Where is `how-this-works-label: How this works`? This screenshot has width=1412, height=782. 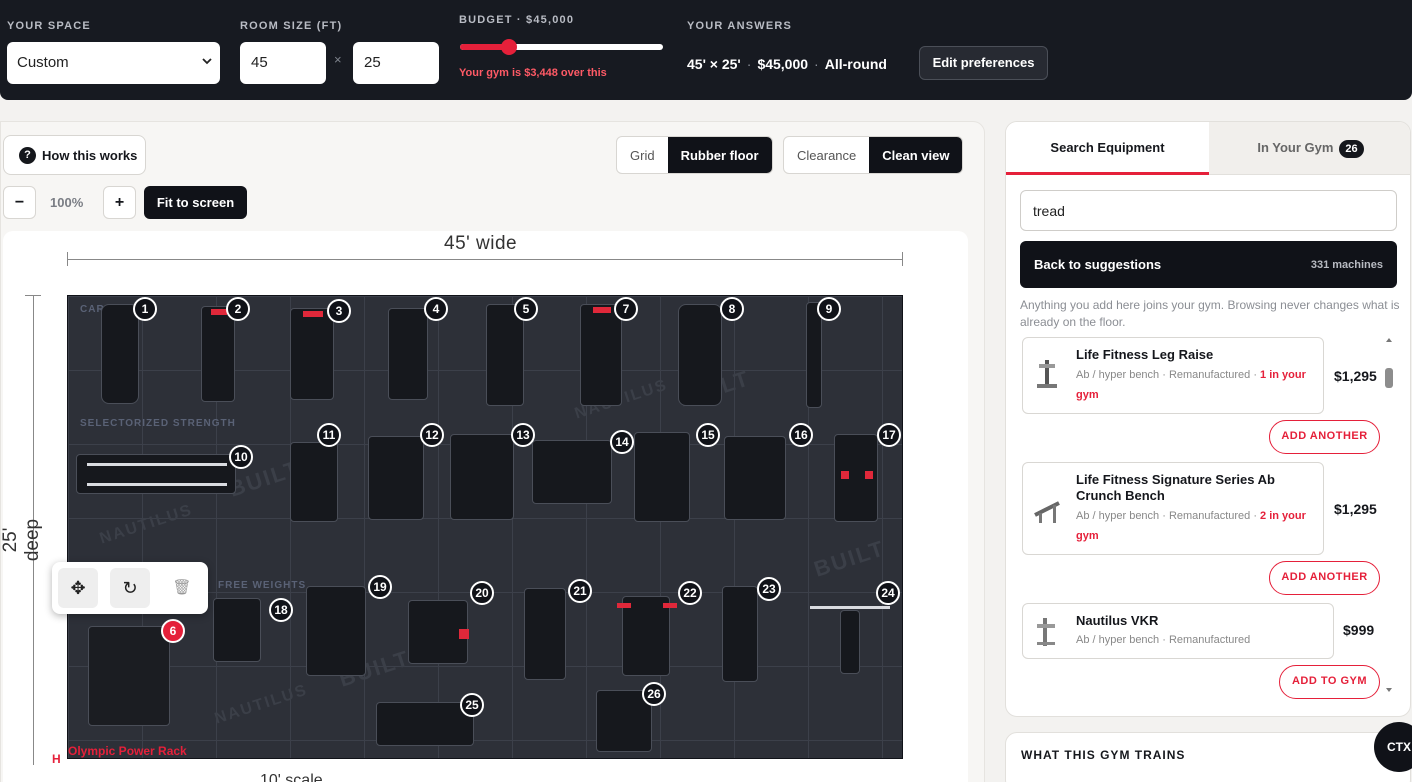
how-this-works-label: How this works is located at coordinates (90, 155).